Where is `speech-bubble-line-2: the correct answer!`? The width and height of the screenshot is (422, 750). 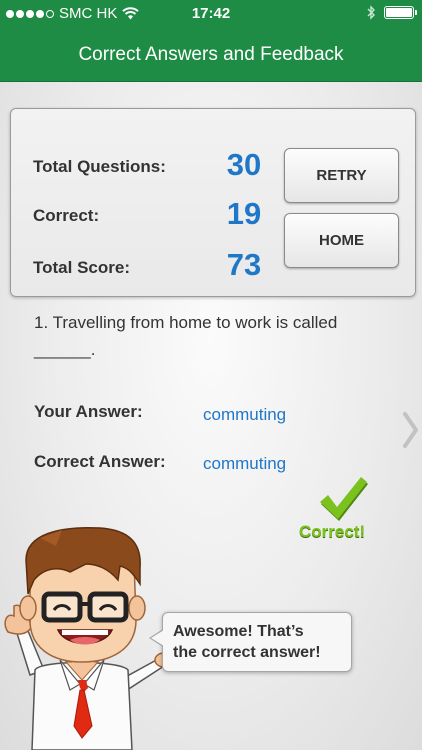 speech-bubble-line-2: the correct answer! is located at coordinates (247, 652).